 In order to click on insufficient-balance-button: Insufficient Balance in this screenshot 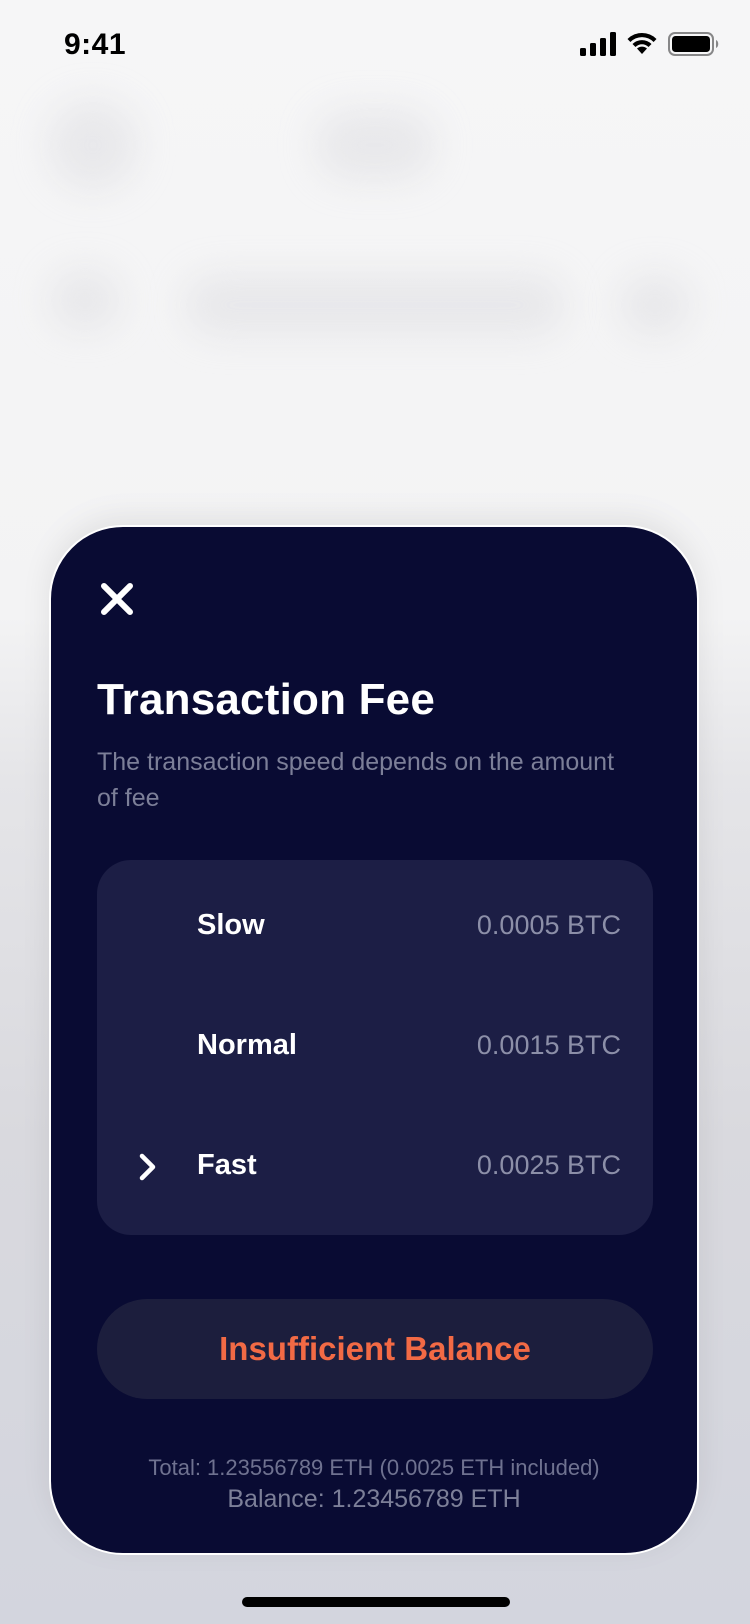, I will do `click(375, 1349)`.